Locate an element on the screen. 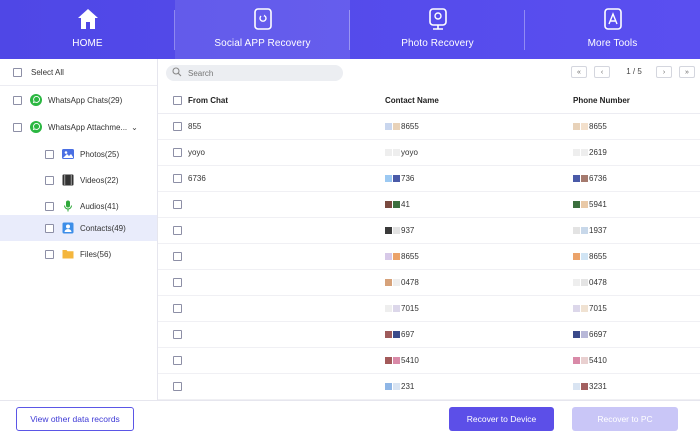 Image resolution: width=700 pixels, height=434 pixels. table-row: 8655 8655 is located at coordinates (429, 257).